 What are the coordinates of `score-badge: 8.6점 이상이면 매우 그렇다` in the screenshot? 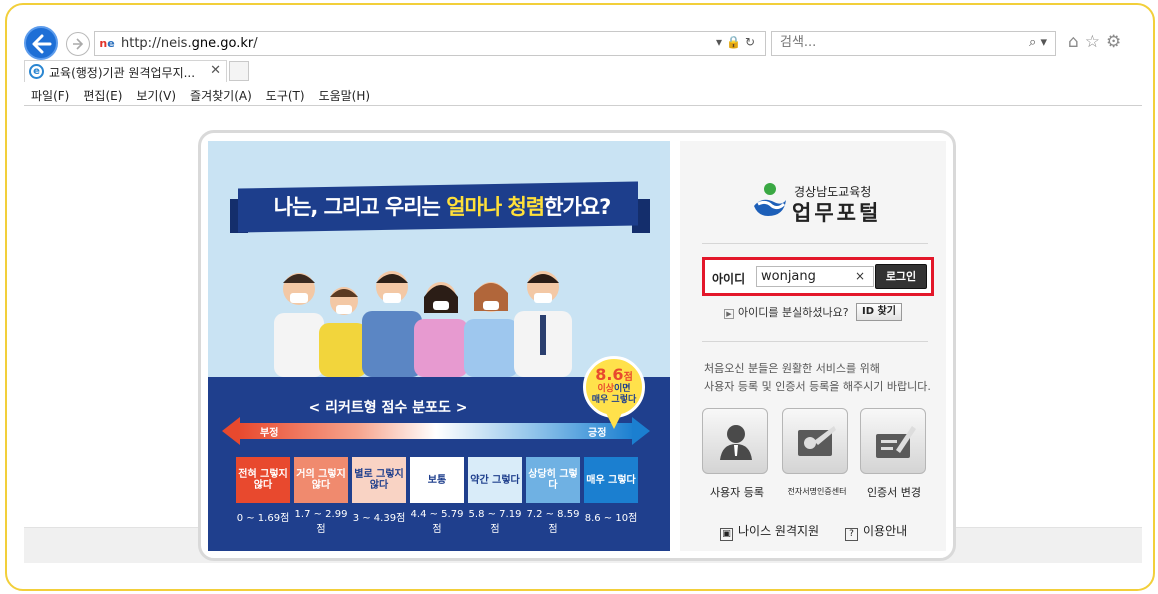 It's located at (614, 387).